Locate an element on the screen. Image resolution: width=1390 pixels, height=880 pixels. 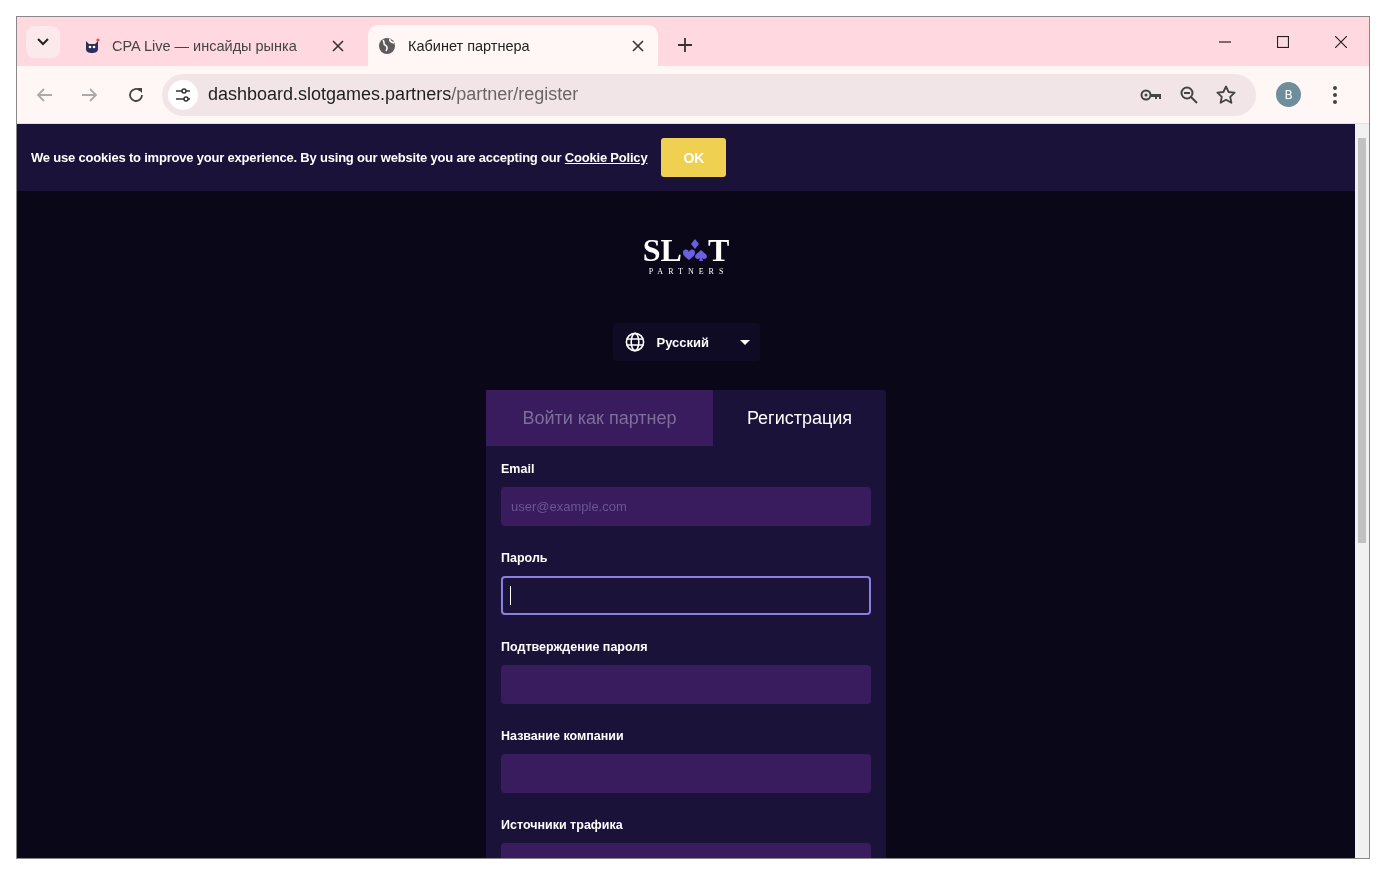
tab-title: Кабинет партнера is located at coordinates (469, 45).